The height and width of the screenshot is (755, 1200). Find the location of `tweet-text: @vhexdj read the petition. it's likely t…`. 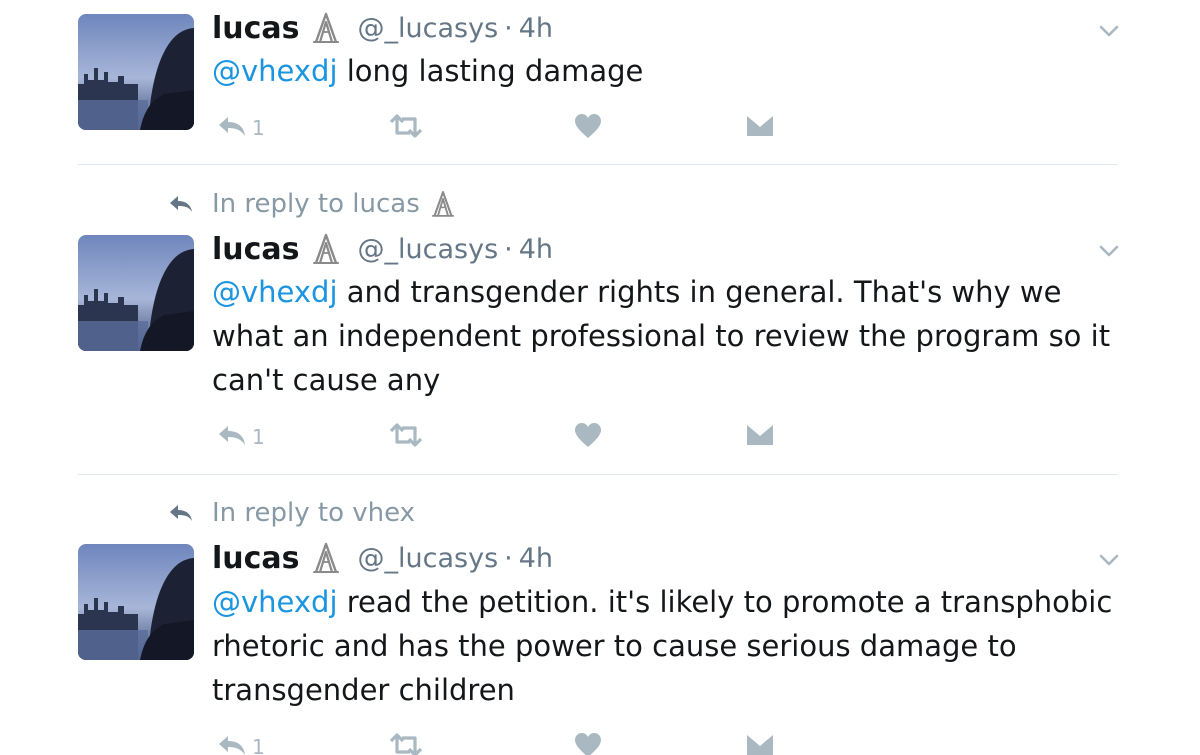

tweet-text: @vhexdj read the petition. it's likely t… is located at coordinates (672, 646).